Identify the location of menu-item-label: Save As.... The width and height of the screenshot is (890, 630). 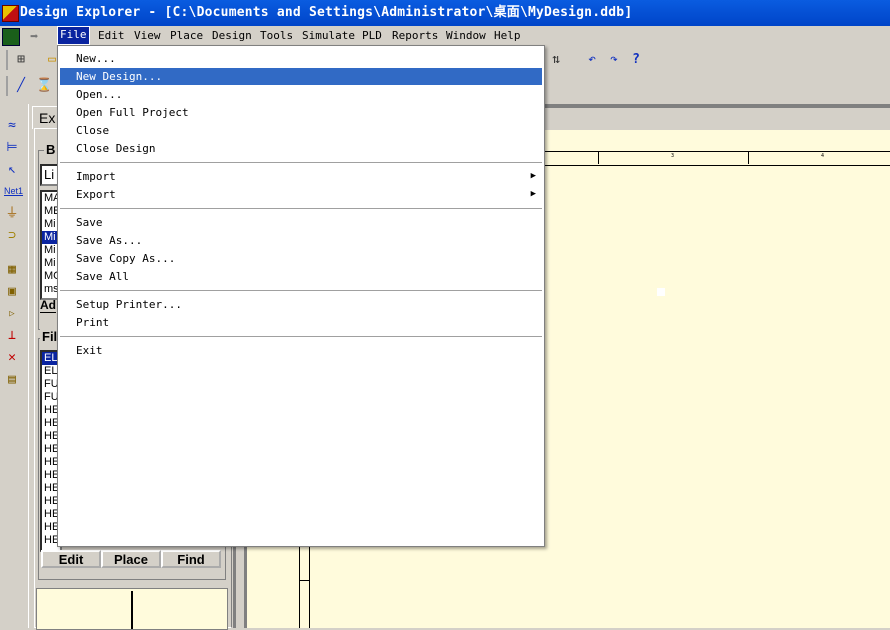
(109, 240).